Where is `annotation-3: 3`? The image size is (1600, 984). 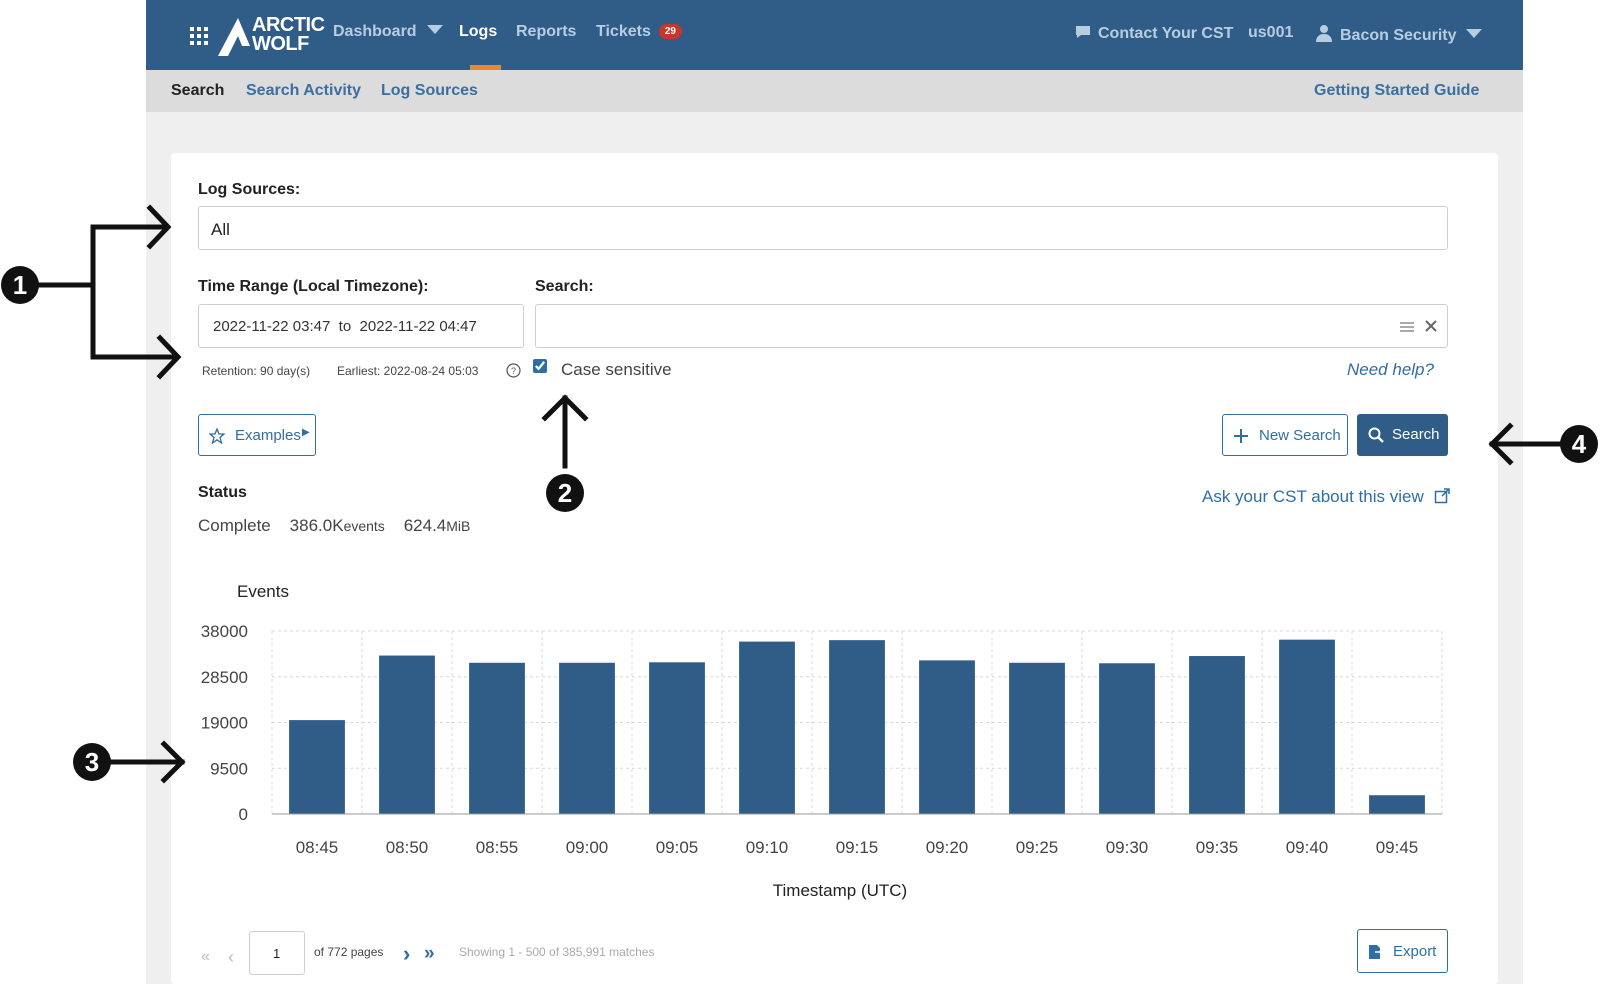 annotation-3: 3 is located at coordinates (92, 762).